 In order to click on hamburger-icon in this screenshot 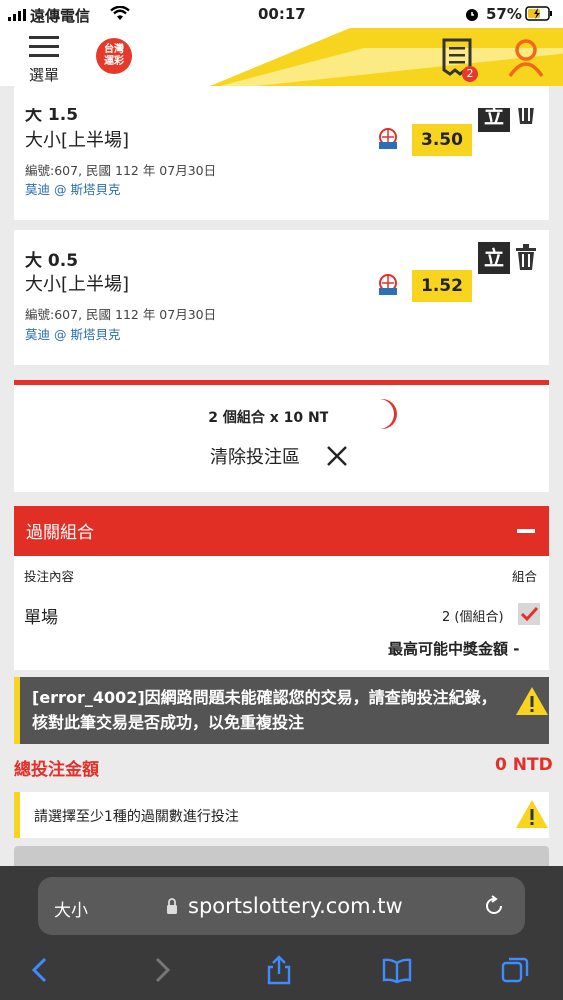, I will do `click(44, 46)`.